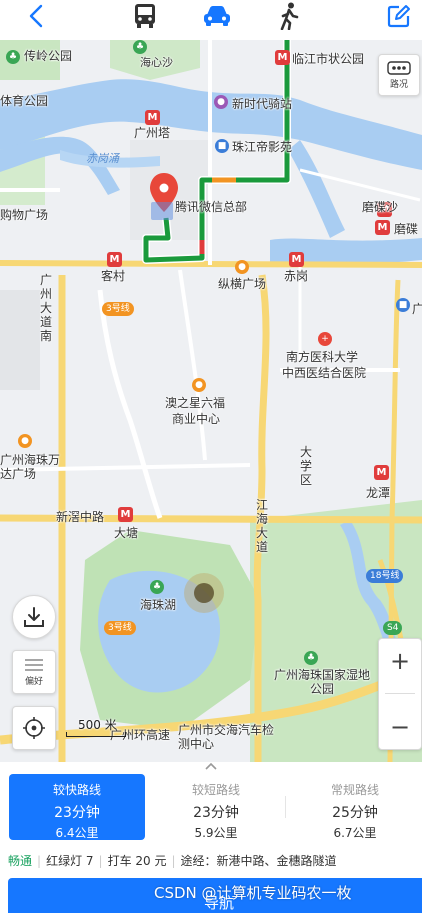 Image resolution: width=422 pixels, height=913 pixels. Describe the element at coordinates (403, 305) in the screenshot. I see `school-icon: ■` at that location.